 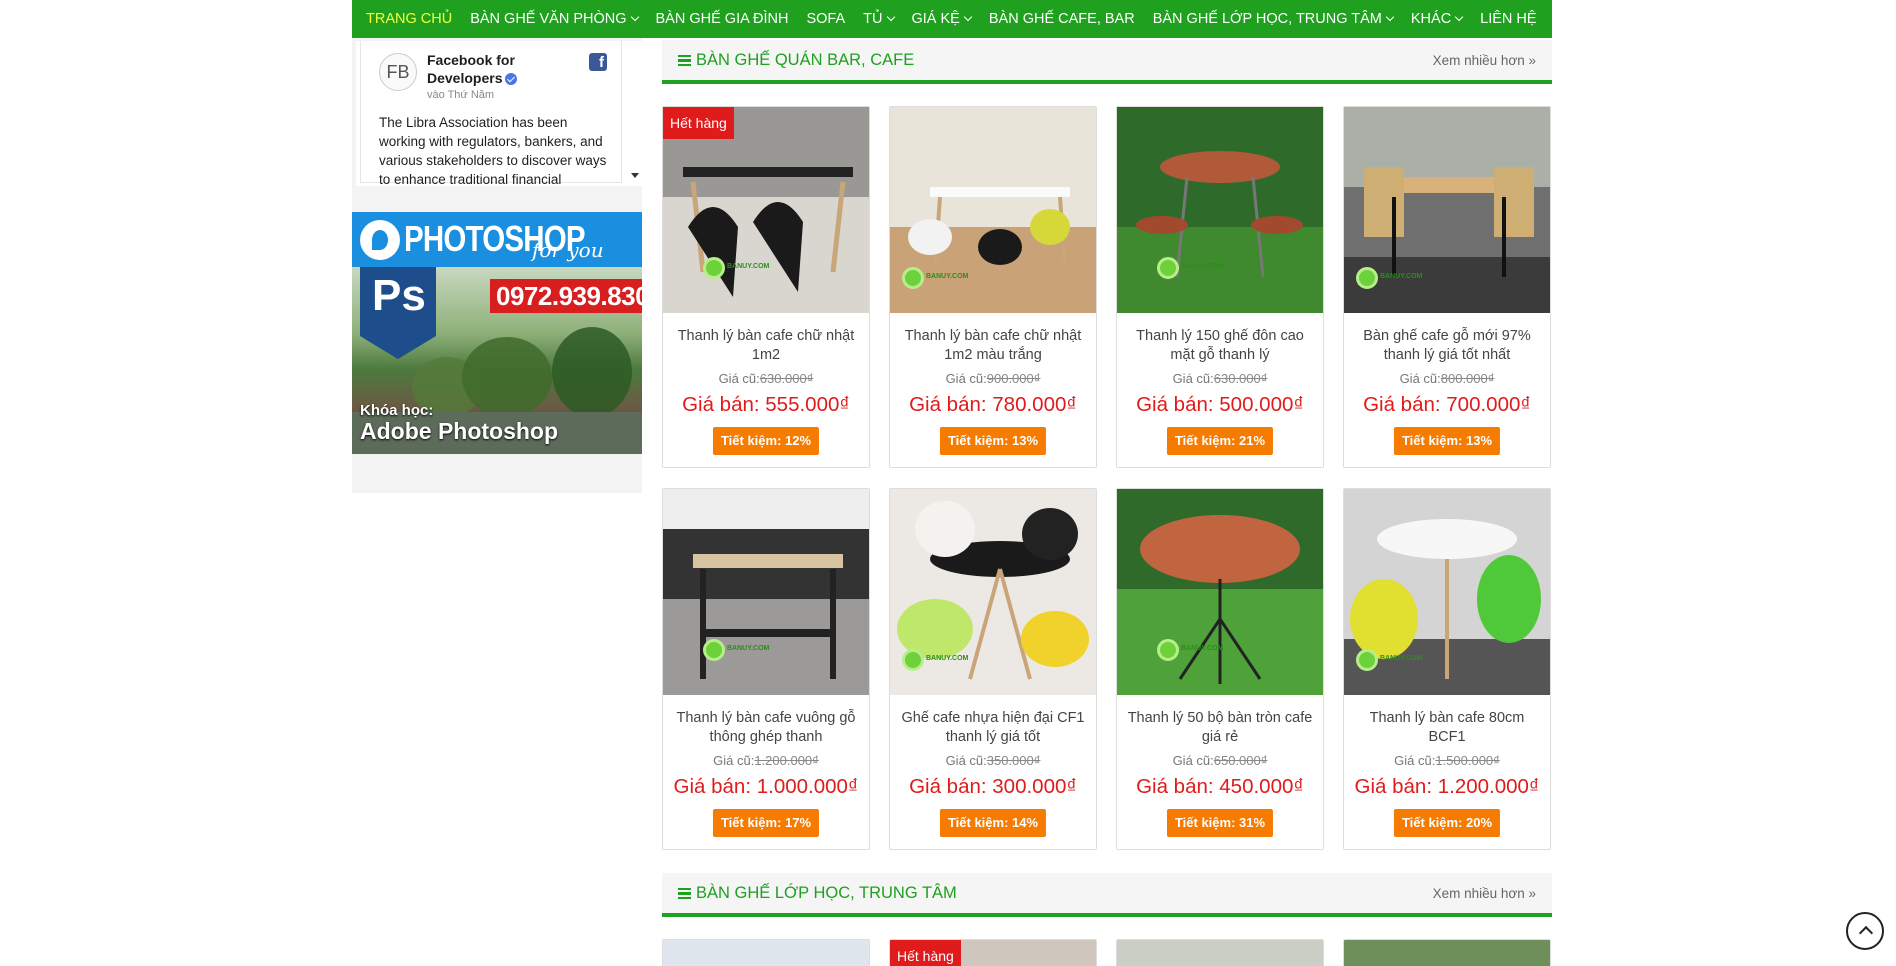 I want to click on nav-label: TỦ, so click(x=873, y=19).